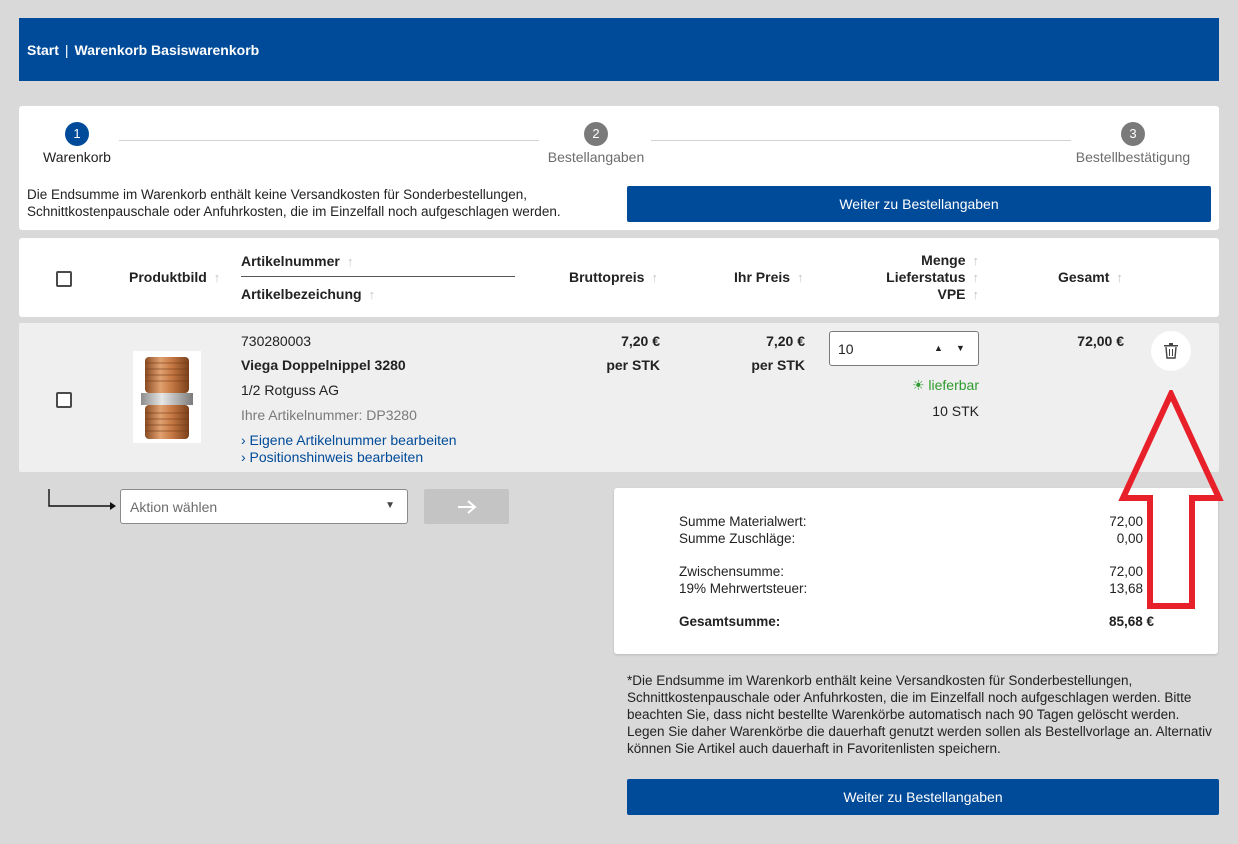  Describe the element at coordinates (1133, 157) in the screenshot. I see `step-label: Bestellbestätigung` at that location.